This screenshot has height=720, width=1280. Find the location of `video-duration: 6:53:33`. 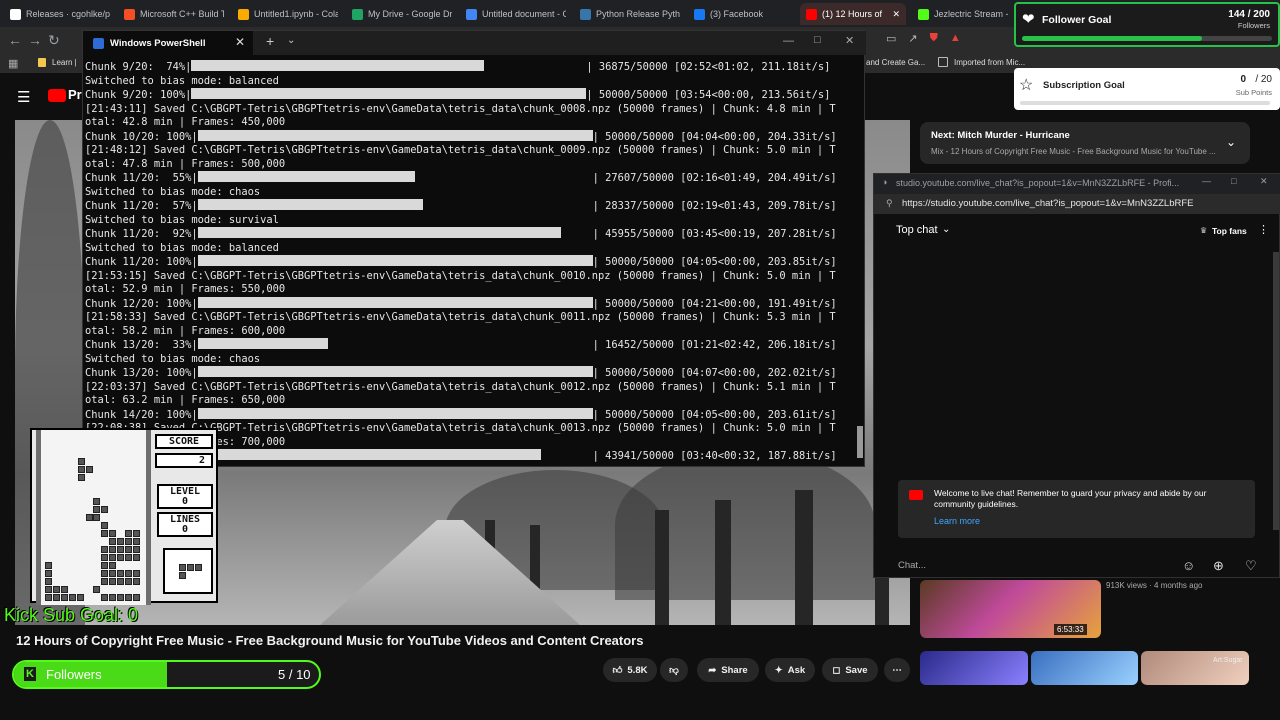

video-duration: 6:53:33 is located at coordinates (1070, 629).